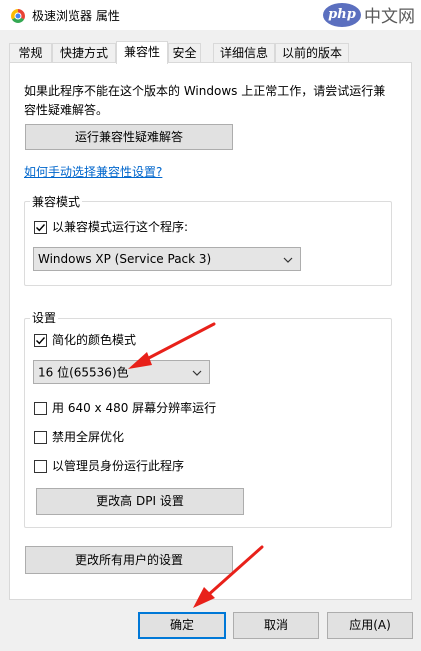  Describe the element at coordinates (184, 53) in the screenshot. I see `tab-security: 安全` at that location.